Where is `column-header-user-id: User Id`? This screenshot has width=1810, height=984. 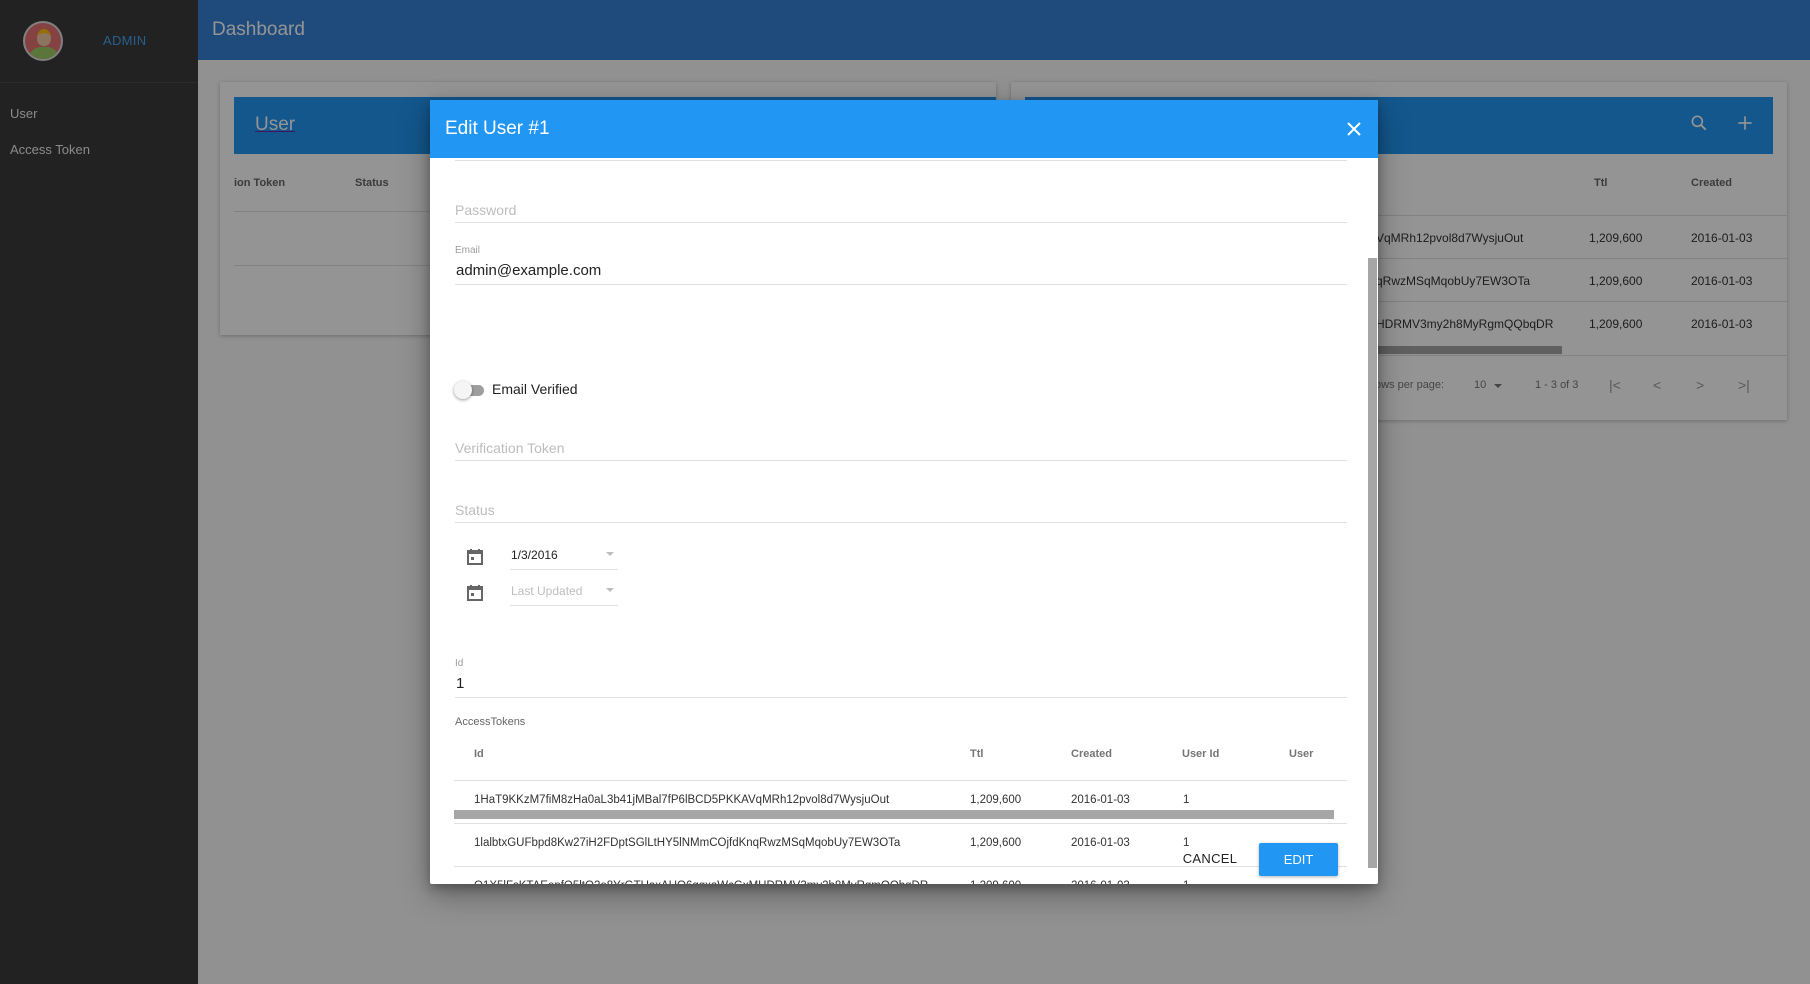
column-header-user-id: User Id is located at coordinates (1200, 754).